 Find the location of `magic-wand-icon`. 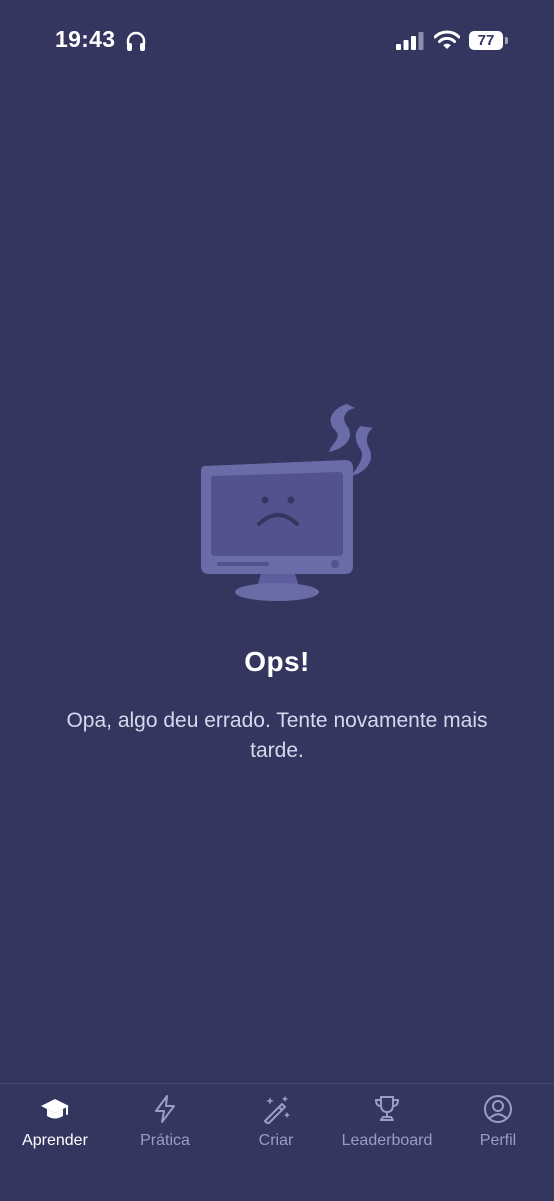

magic-wand-icon is located at coordinates (277, 1110).